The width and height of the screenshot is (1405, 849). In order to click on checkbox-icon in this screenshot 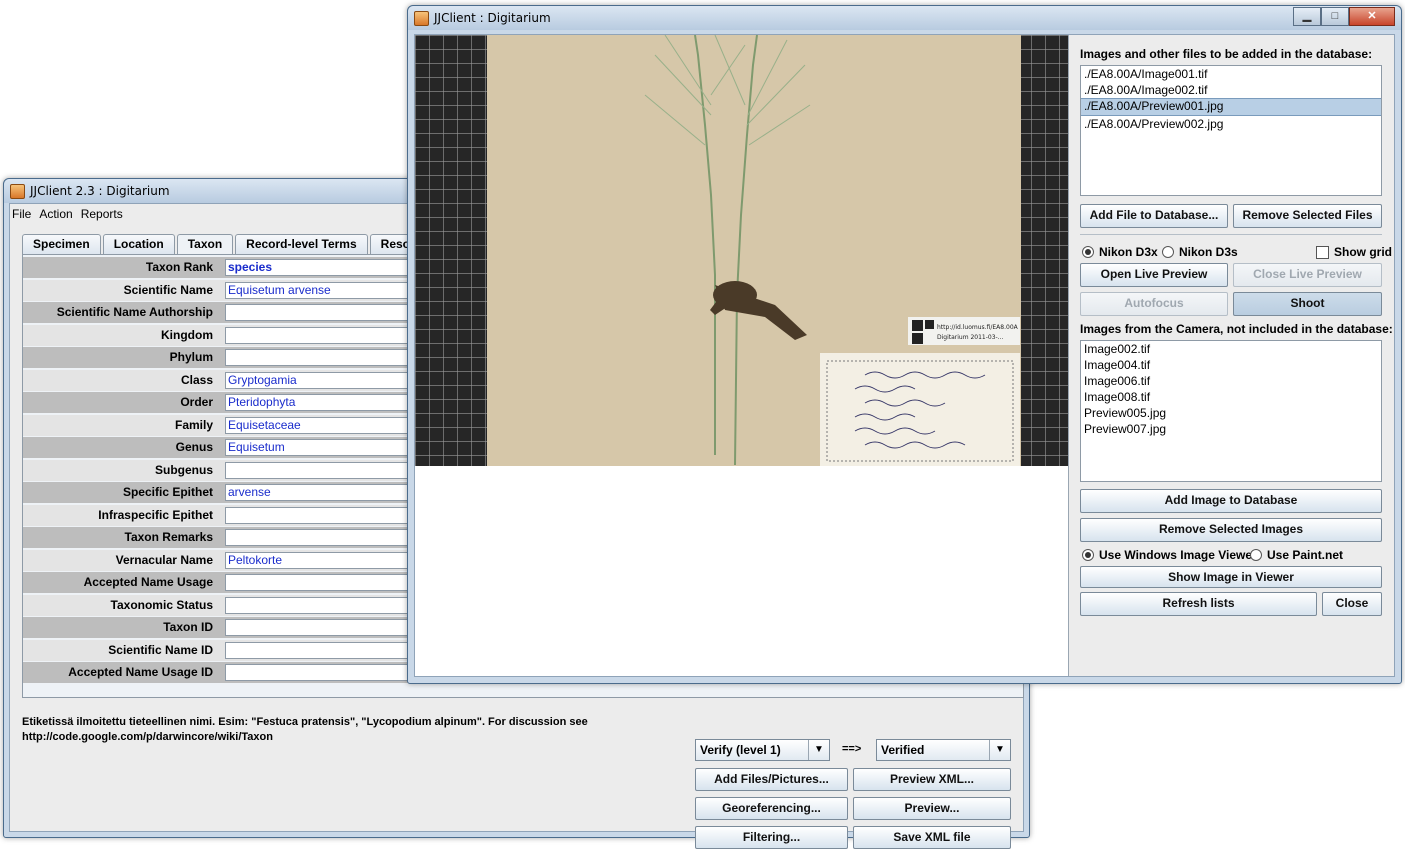, I will do `click(1322, 252)`.